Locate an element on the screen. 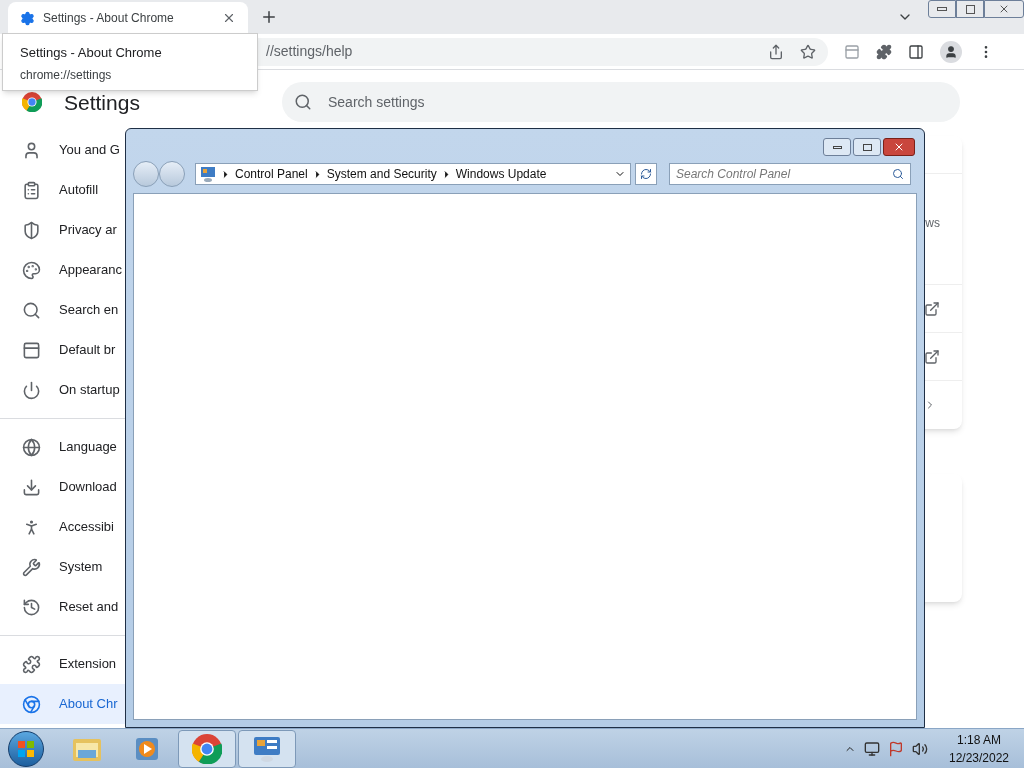 This screenshot has width=1024, height=768. history-icon is located at coordinates (31, 607).